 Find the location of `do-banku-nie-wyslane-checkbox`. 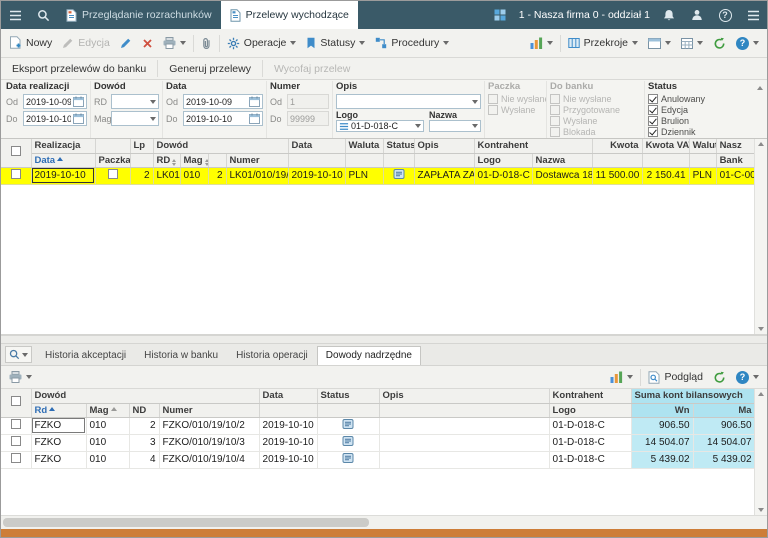

do-banku-nie-wyslane-checkbox is located at coordinates (555, 98).